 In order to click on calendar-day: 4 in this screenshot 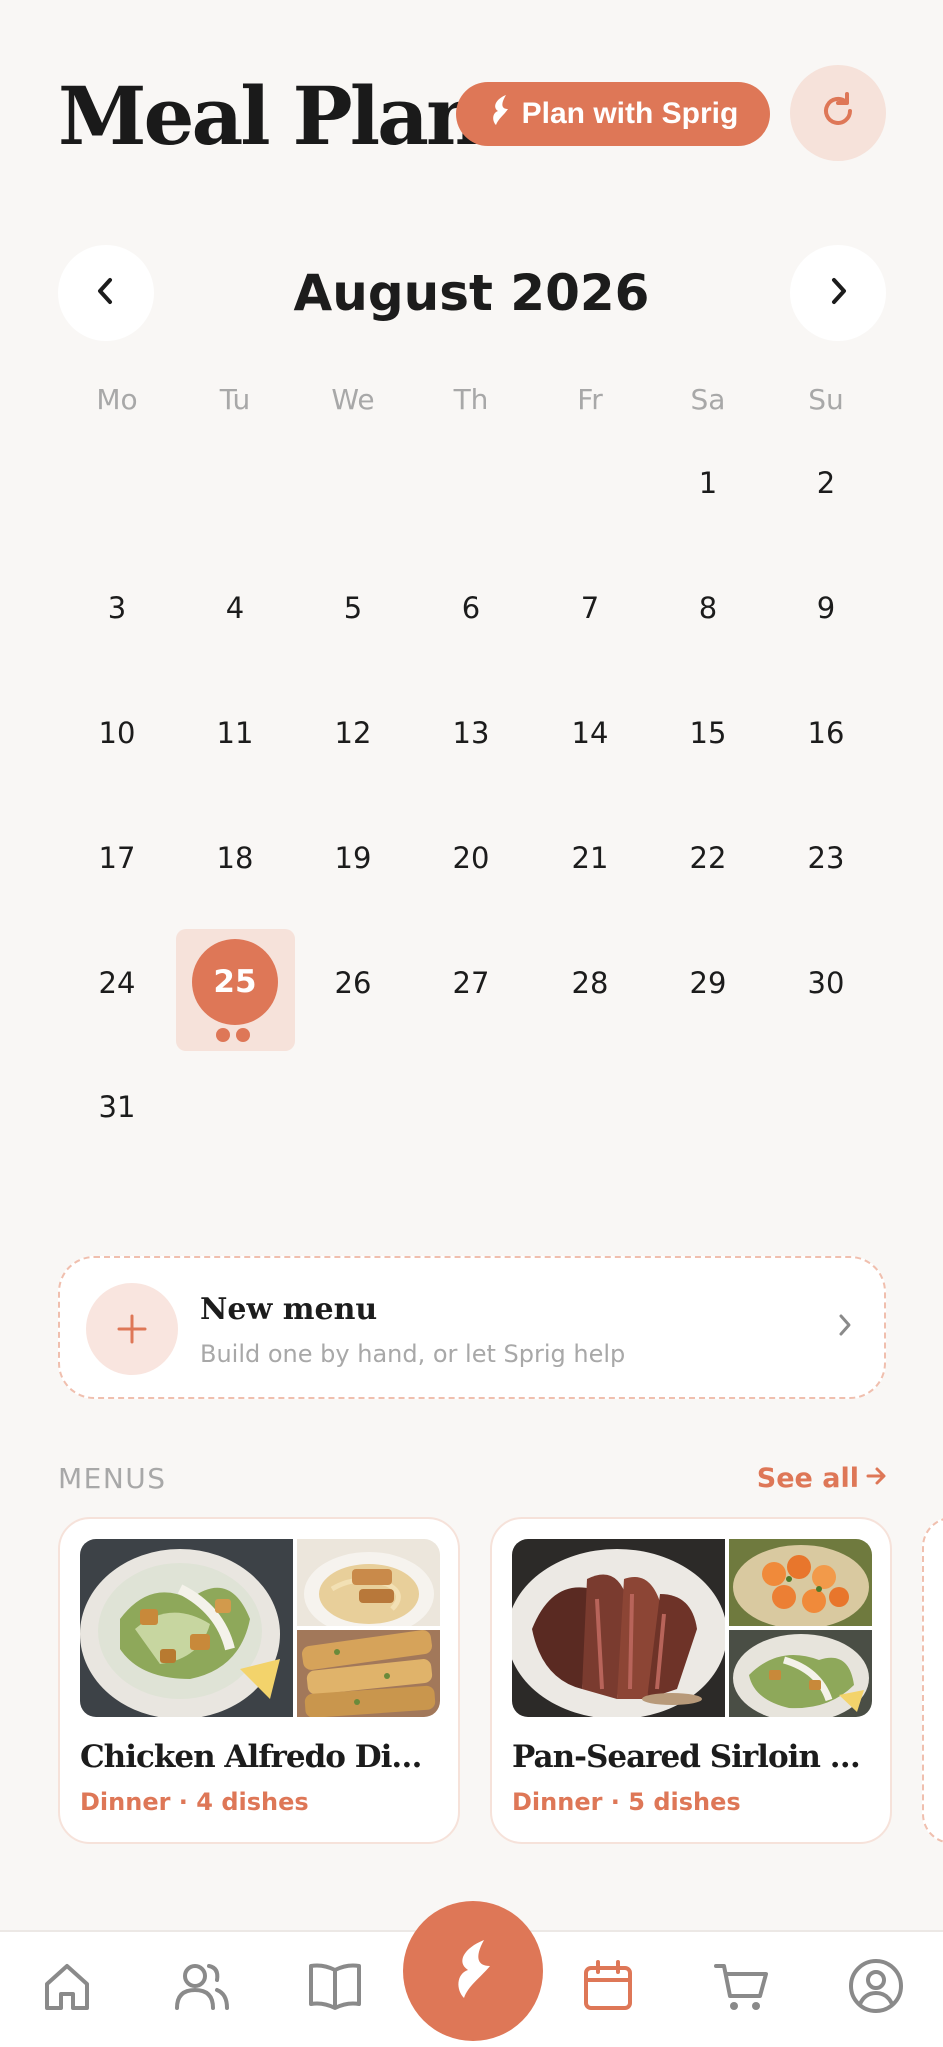, I will do `click(235, 608)`.